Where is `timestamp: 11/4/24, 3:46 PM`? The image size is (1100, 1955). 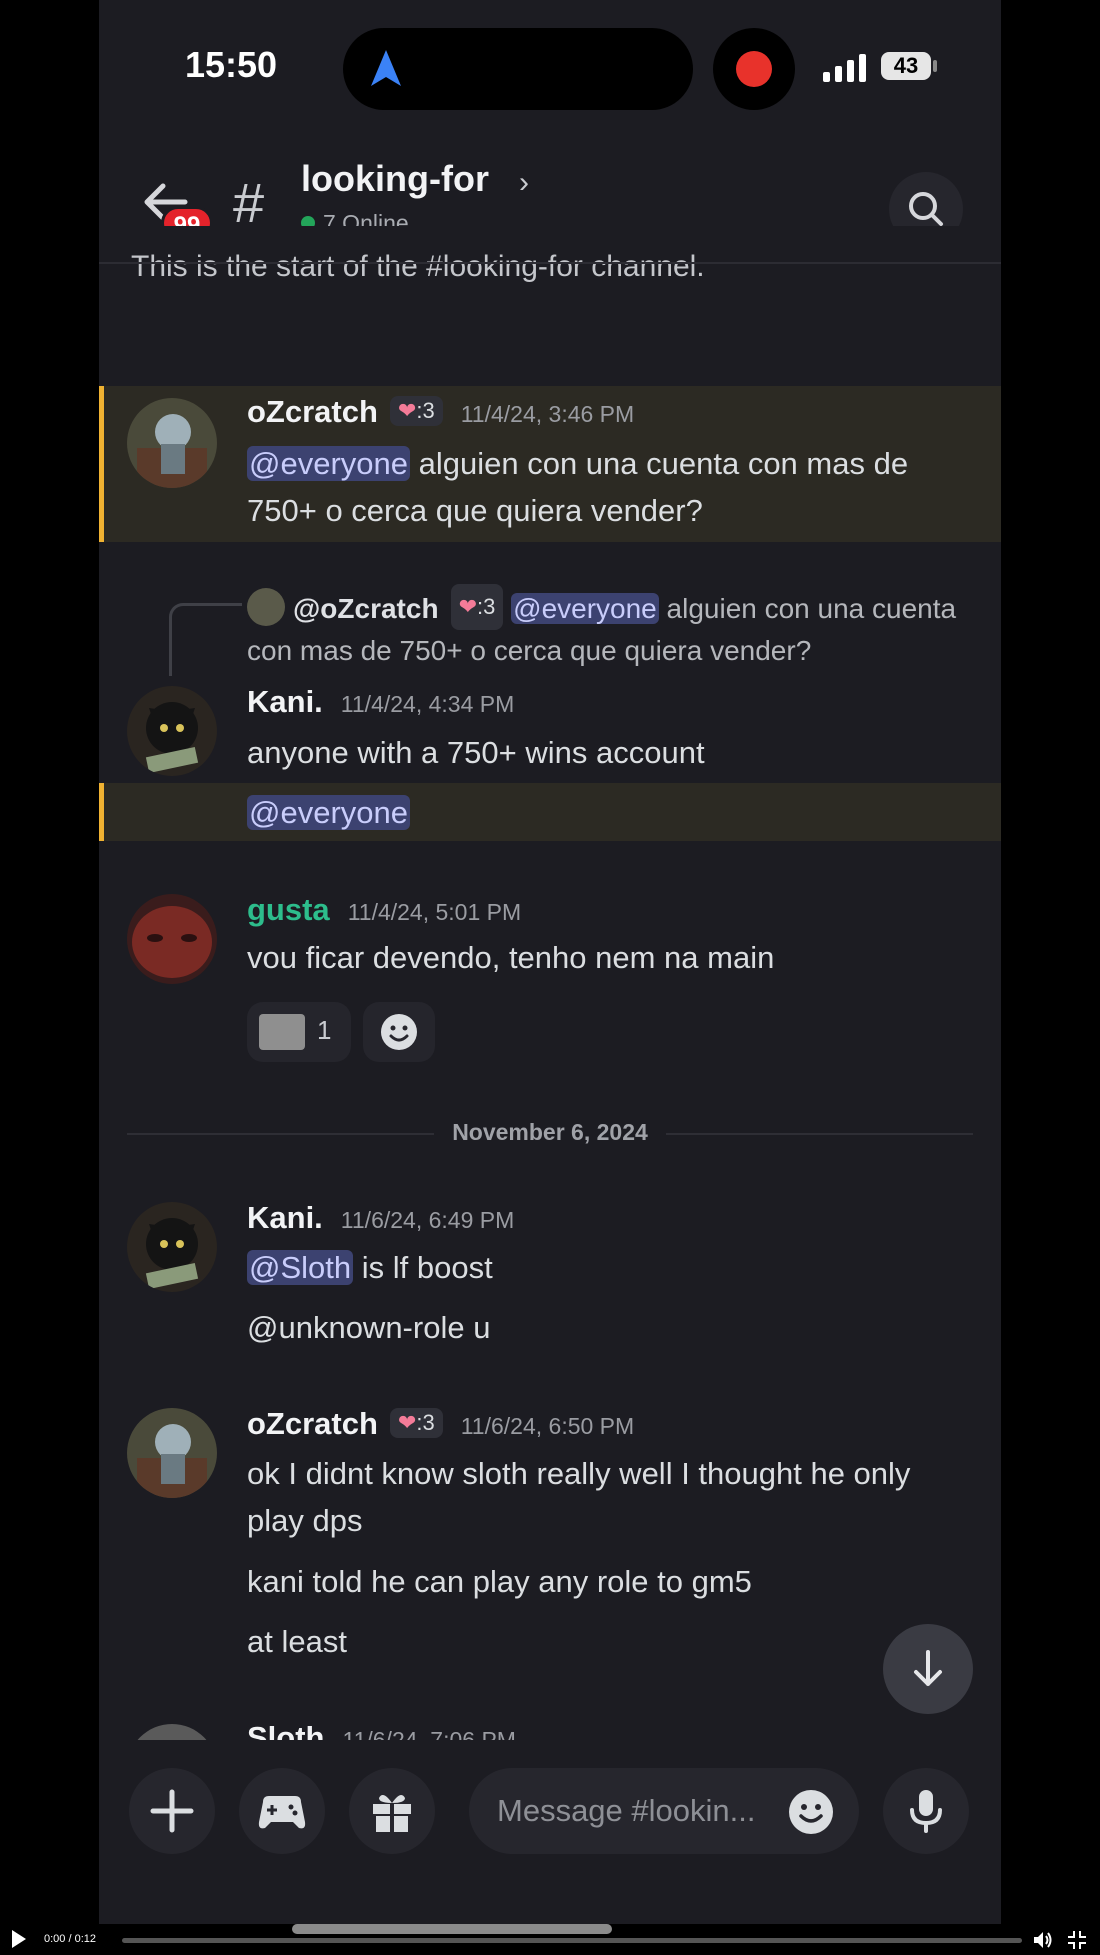 timestamp: 11/4/24, 3:46 PM is located at coordinates (547, 414).